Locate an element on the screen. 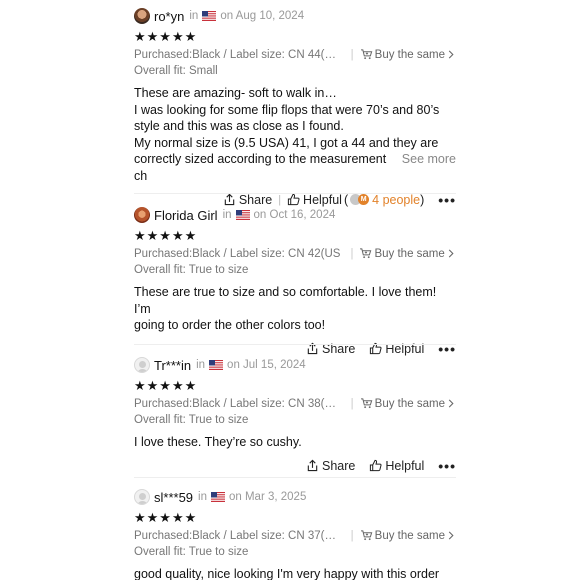 Image resolution: width=580 pixels, height=580 pixels. review-text: I love these. They’re so cushy. is located at coordinates (295, 442).